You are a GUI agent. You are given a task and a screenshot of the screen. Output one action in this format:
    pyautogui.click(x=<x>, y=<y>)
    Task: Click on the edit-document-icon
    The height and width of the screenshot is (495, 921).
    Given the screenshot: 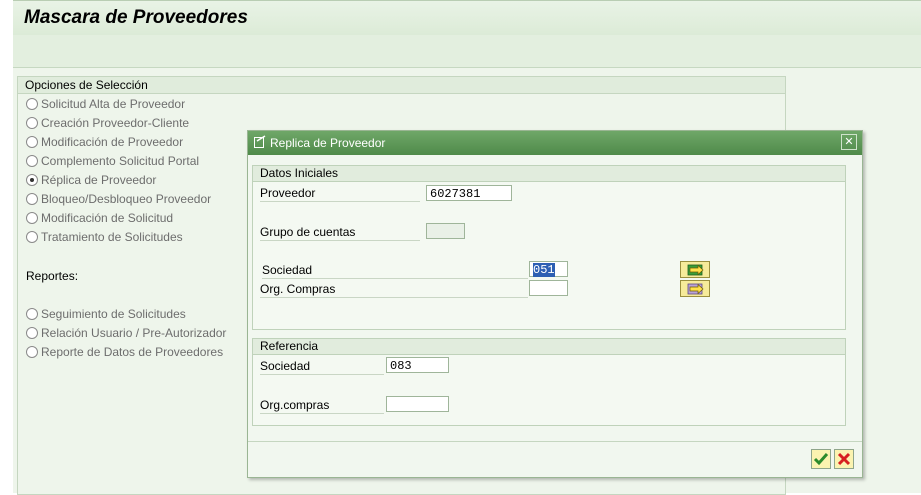 What is the action you would take?
    pyautogui.click(x=260, y=141)
    